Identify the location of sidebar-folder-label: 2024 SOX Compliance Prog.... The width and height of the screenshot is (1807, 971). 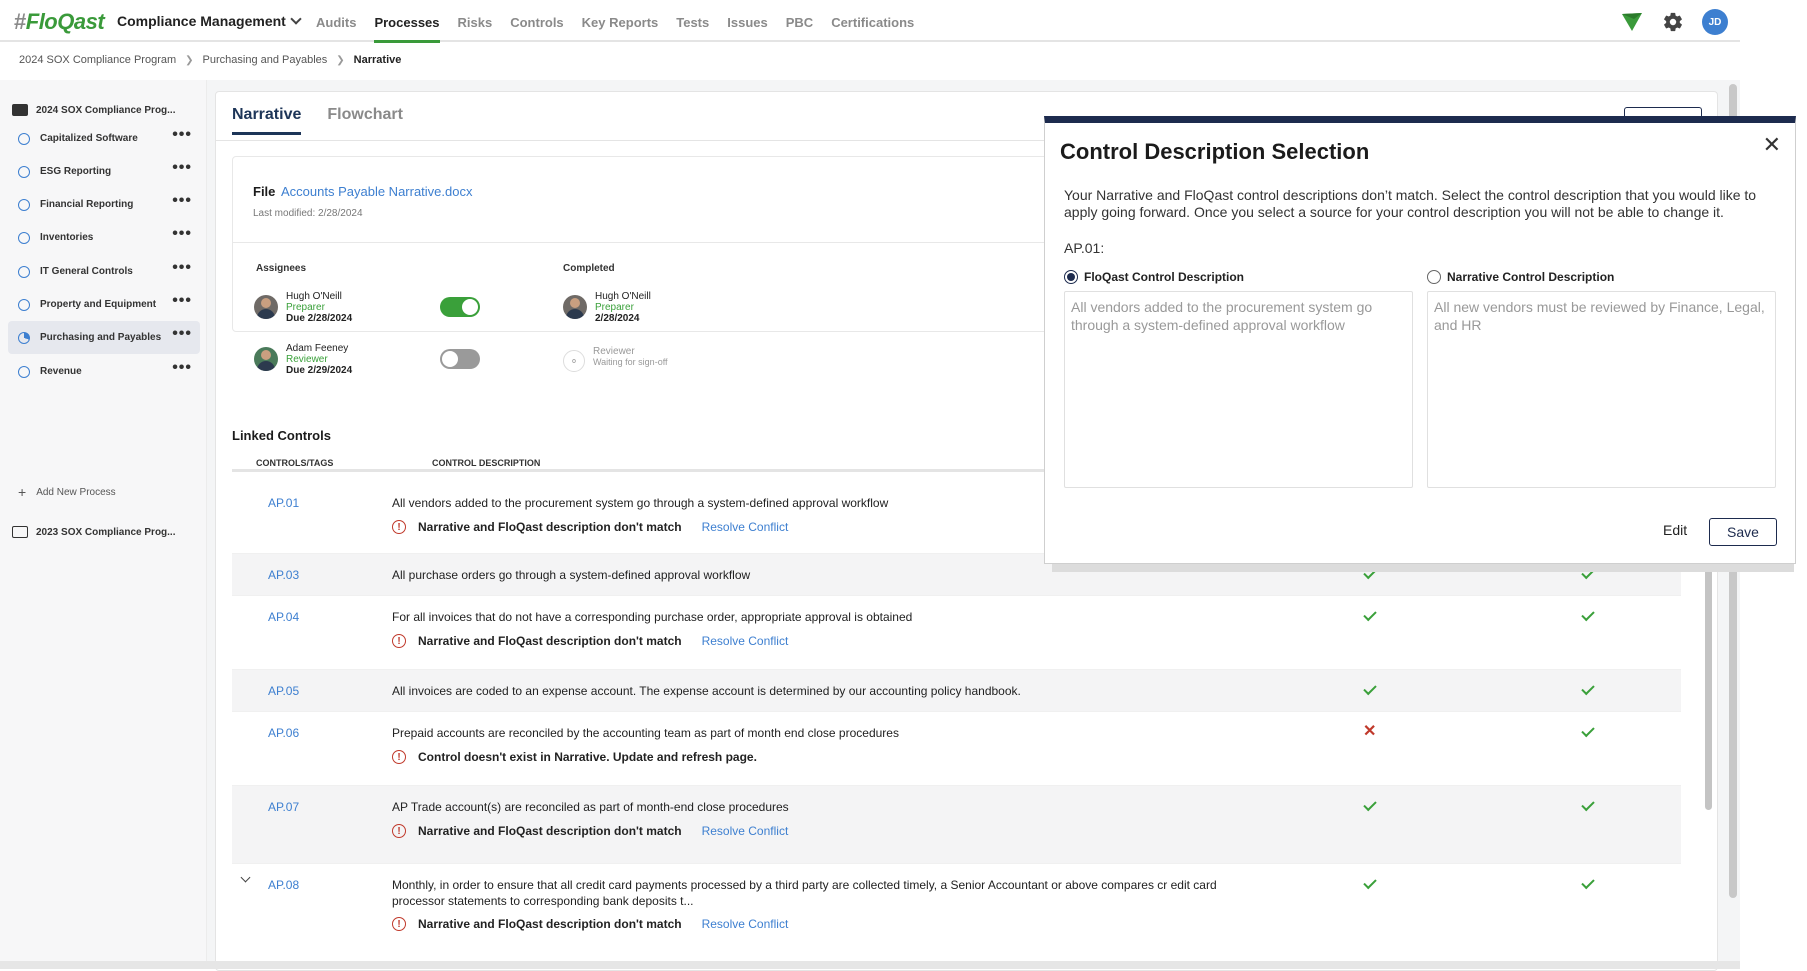
(106, 110).